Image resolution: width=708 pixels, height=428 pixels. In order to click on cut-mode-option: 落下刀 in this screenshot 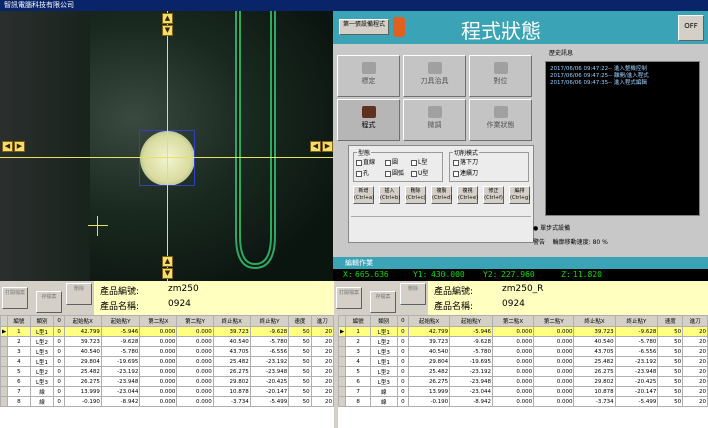, I will do `click(465, 161)`.